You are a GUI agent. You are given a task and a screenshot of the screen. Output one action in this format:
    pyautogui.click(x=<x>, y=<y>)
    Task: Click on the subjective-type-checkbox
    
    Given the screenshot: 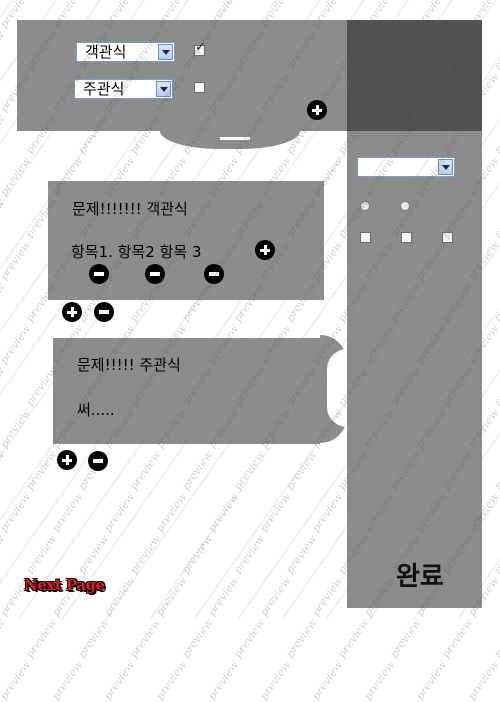 What is the action you would take?
    pyautogui.click(x=199, y=87)
    